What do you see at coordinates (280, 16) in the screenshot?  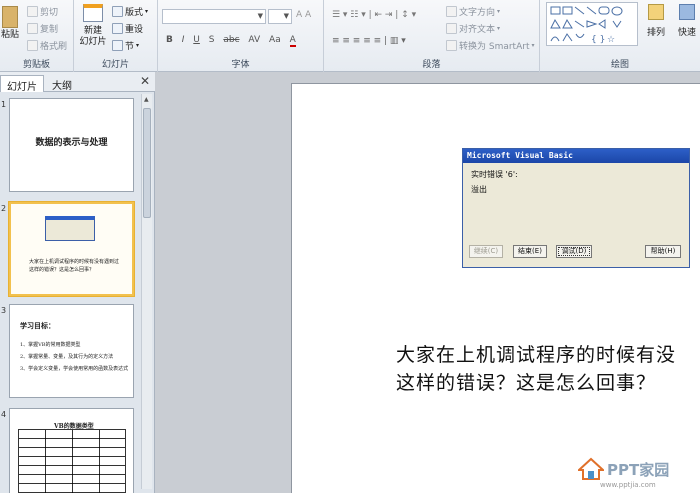 I see `font-size-combo: ▼` at bounding box center [280, 16].